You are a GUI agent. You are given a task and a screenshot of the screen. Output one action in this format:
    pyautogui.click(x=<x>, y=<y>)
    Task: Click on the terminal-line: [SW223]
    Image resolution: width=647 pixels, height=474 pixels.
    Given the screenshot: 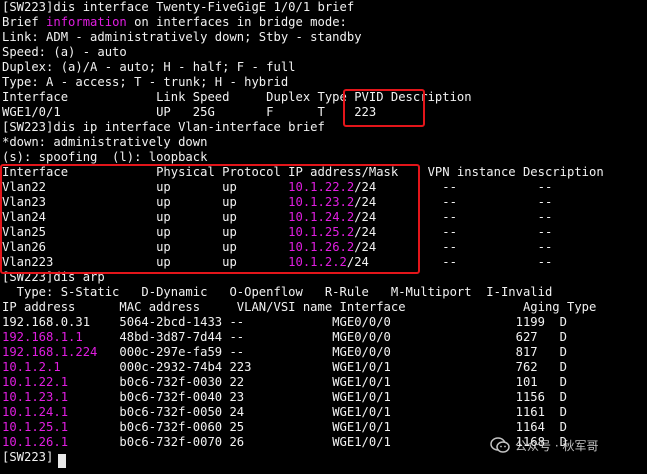 What is the action you would take?
    pyautogui.click(x=27, y=457)
    